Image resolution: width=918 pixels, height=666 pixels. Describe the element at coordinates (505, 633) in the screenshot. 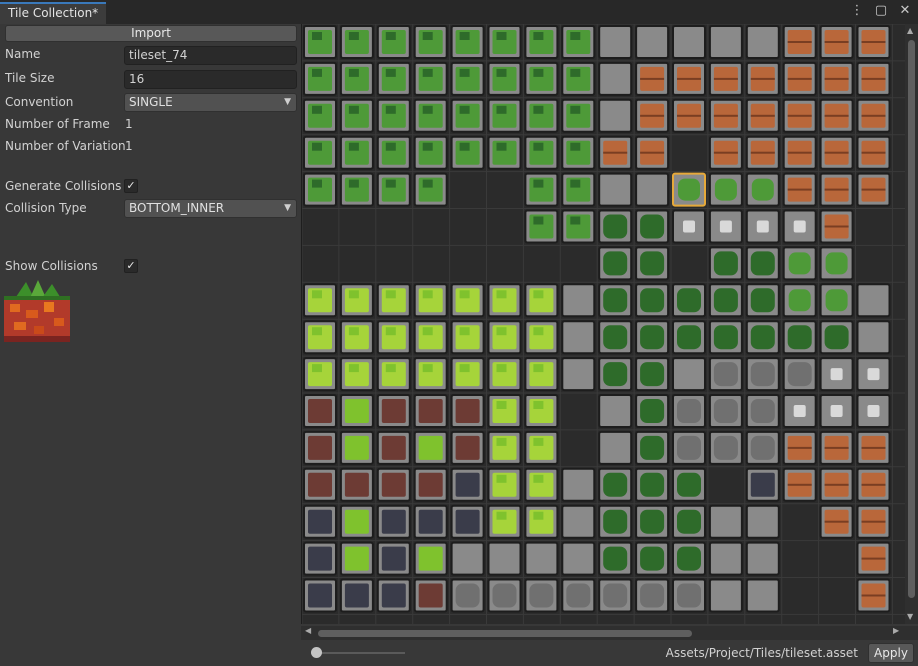

I see `horizontal-scroll-thumb` at that location.